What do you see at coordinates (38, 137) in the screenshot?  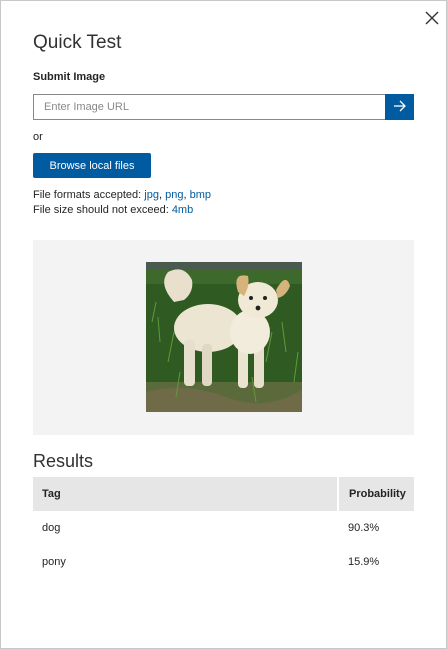 I see `or-separator: or` at bounding box center [38, 137].